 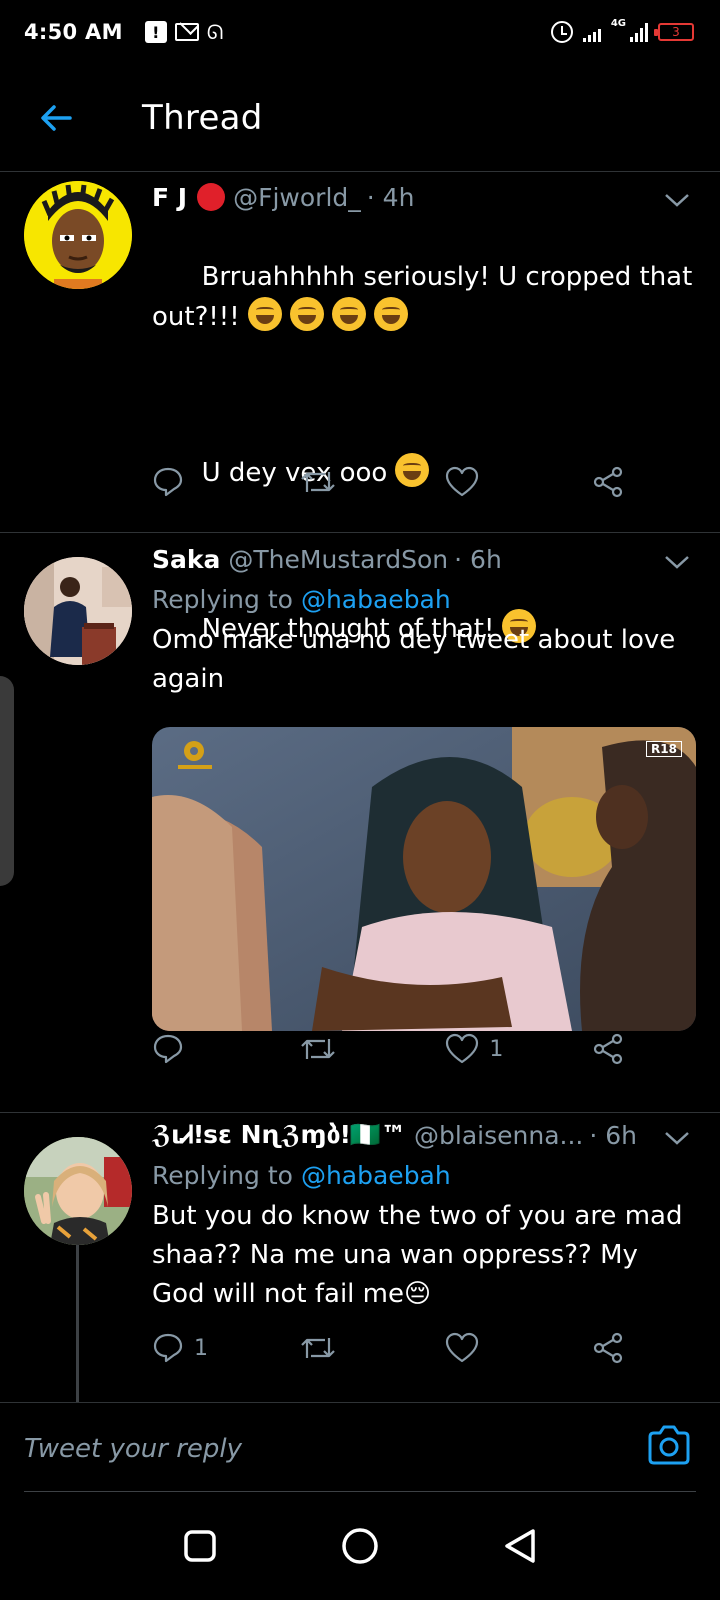 What do you see at coordinates (297, 197) in the screenshot?
I see `author-handle: @Fjworld_` at bounding box center [297, 197].